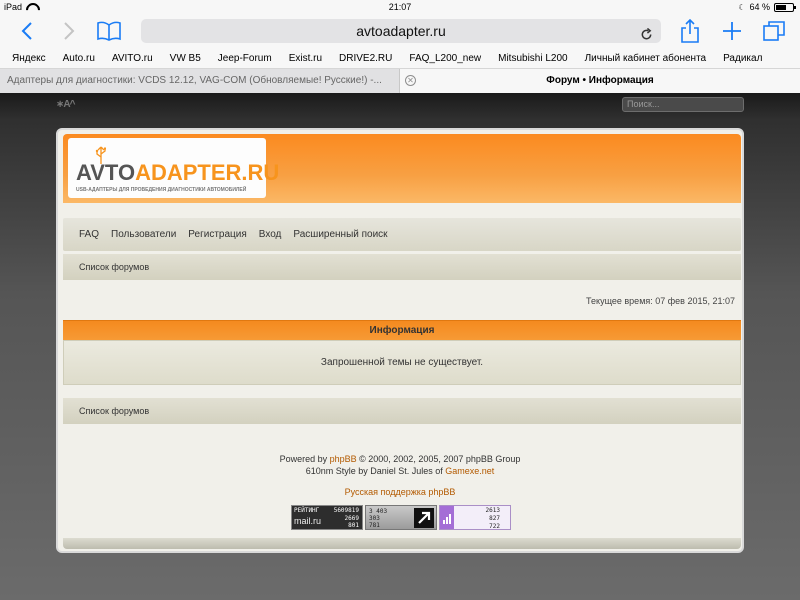 The height and width of the screenshot is (600, 800). Describe the element at coordinates (270, 234) in the screenshot. I see `nav-login: Вход` at that location.